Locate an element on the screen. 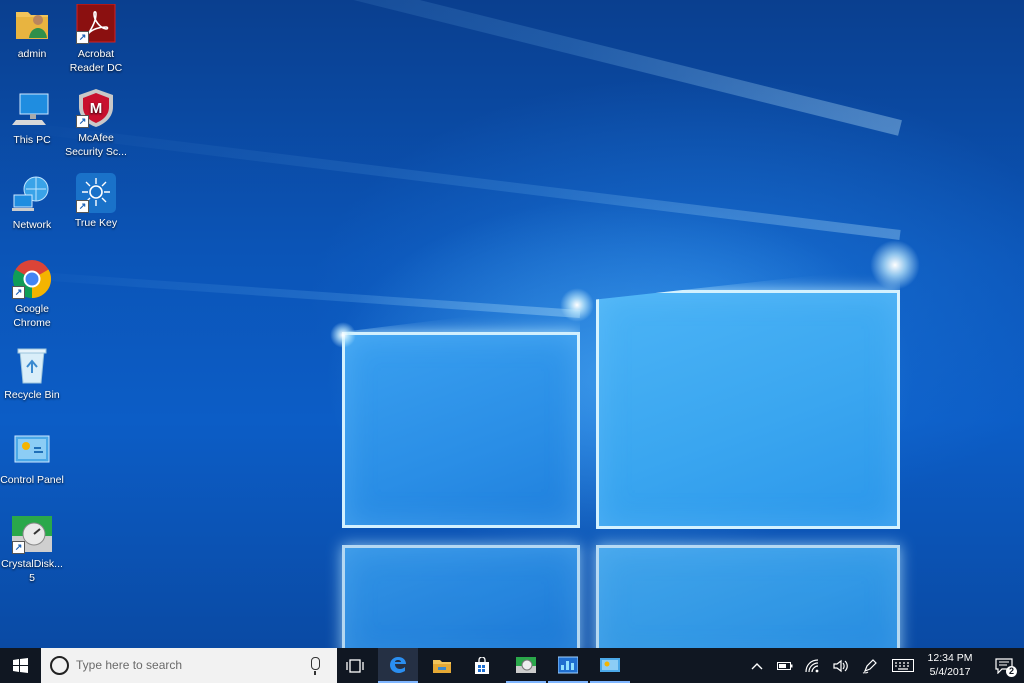 The width and height of the screenshot is (1024, 683). pen-icon is located at coordinates (869, 665).